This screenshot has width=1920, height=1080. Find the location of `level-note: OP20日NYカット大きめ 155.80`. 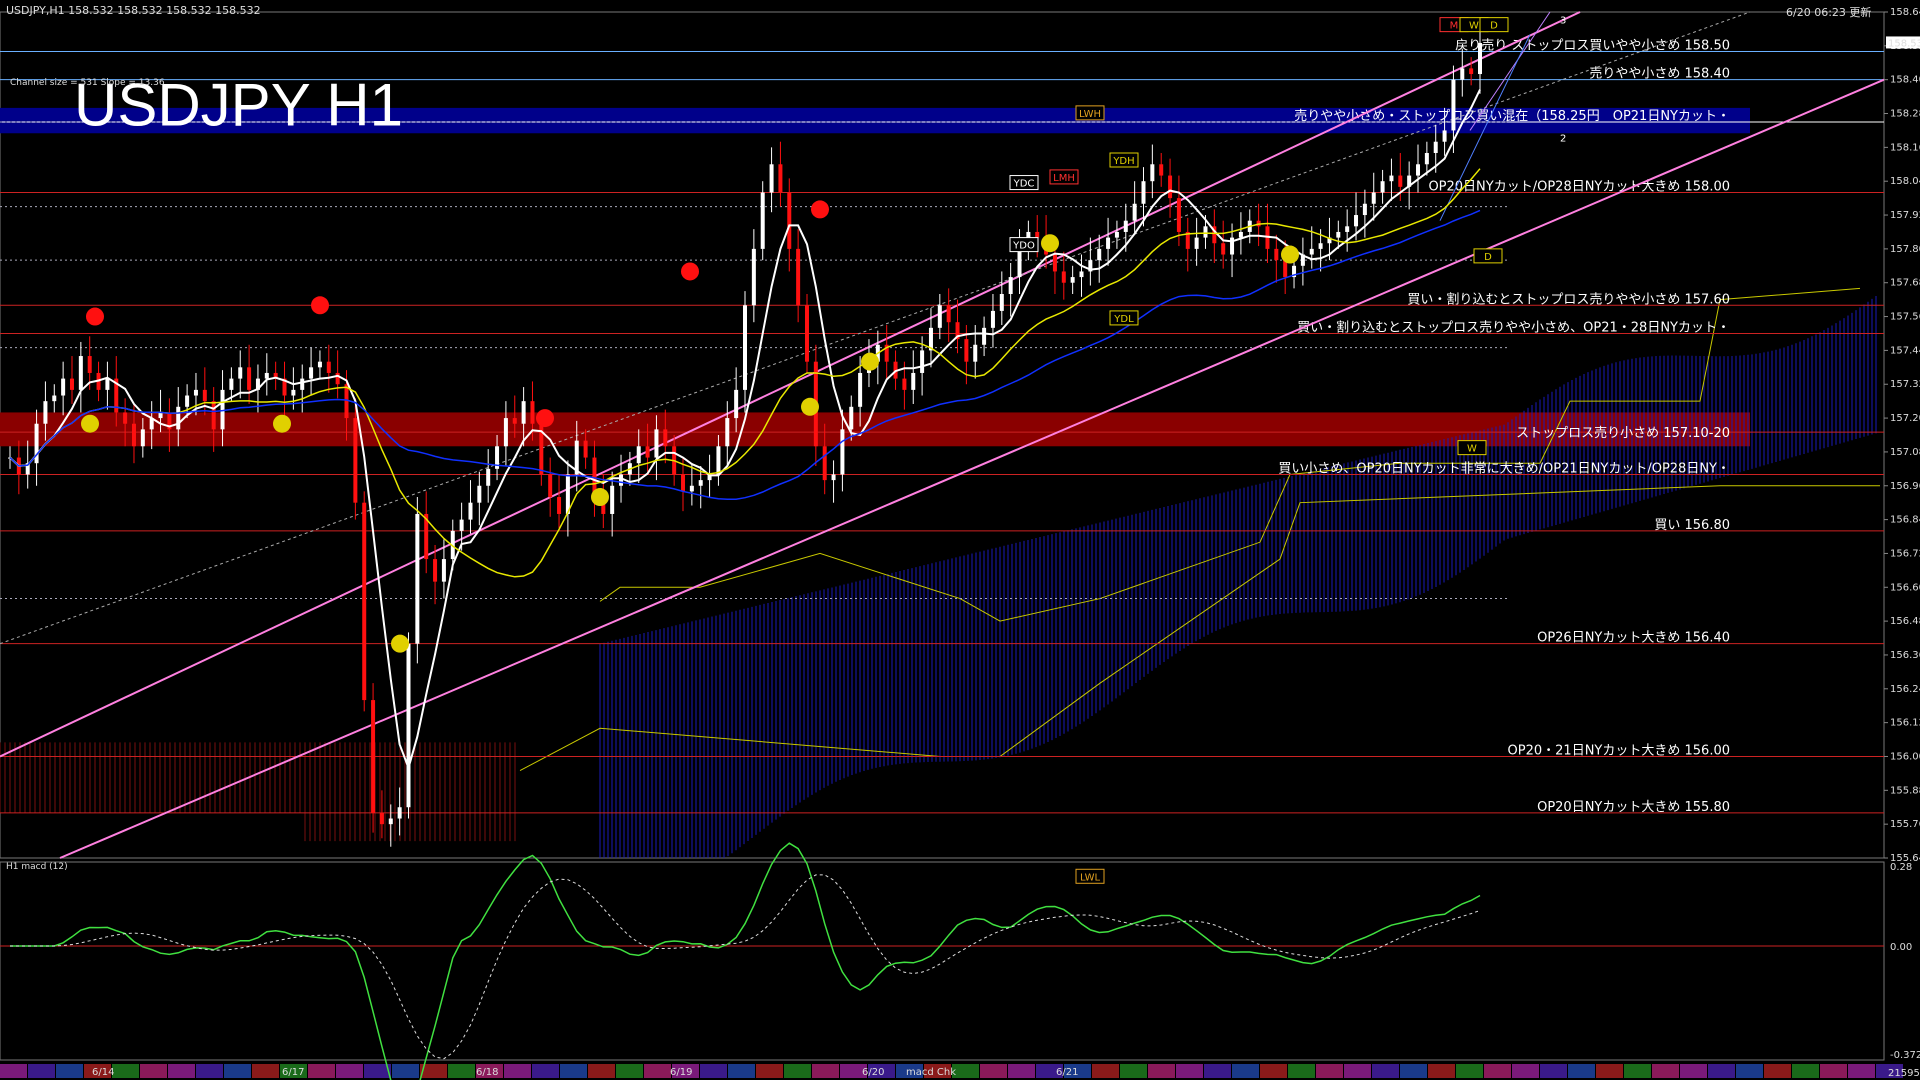

level-note: OP20日NYカット大きめ 155.80 is located at coordinates (1633, 807).